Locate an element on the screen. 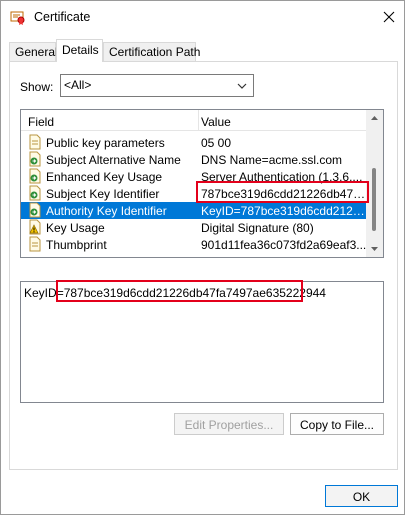  certificate-icon is located at coordinates (17, 18).